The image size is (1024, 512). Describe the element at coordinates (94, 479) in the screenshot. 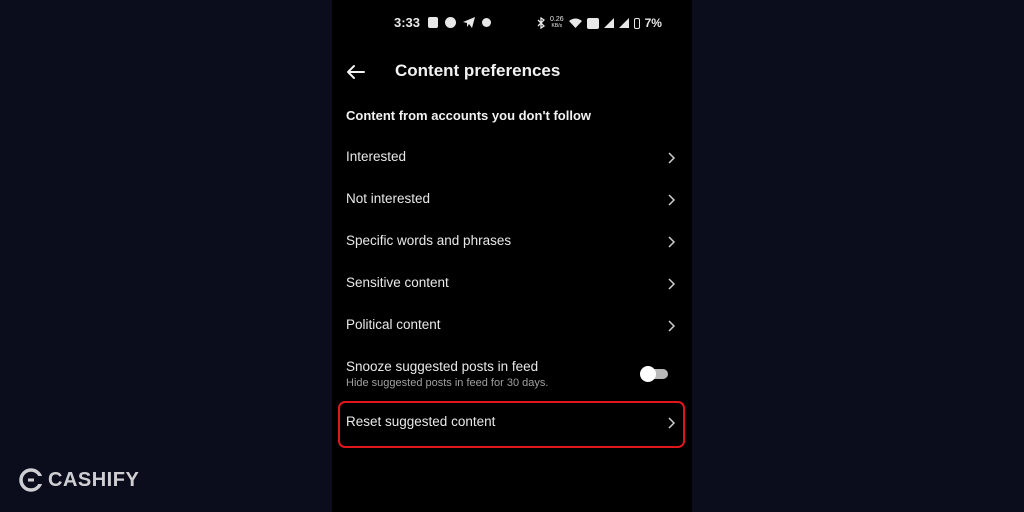

I see `watermark-text: CASHIFY` at that location.